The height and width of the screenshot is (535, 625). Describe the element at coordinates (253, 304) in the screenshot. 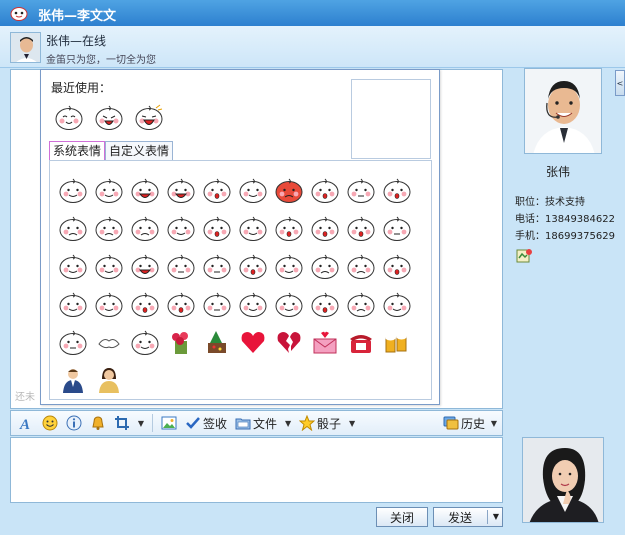

I see `emoji-hello-icon` at that location.